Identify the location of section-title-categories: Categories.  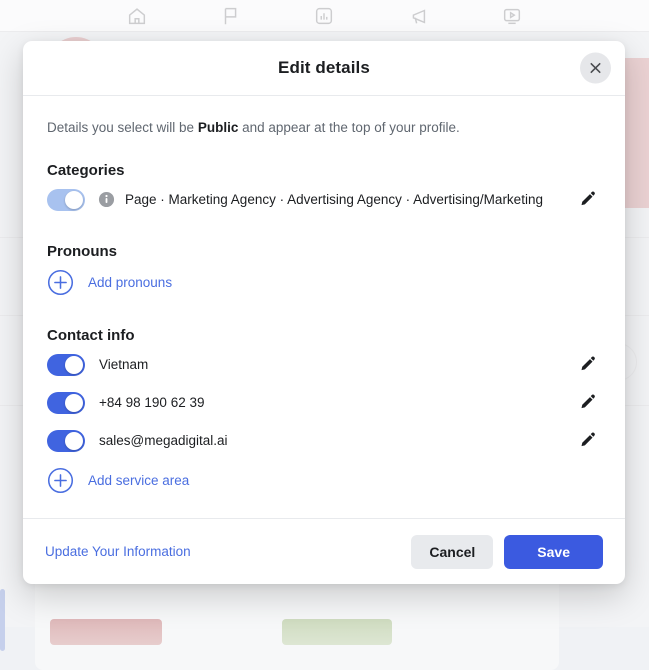
(324, 170).